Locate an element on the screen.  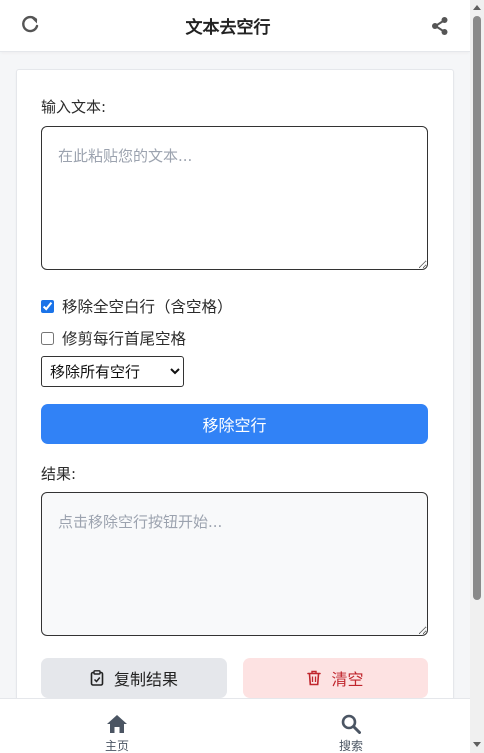
refresh-icon is located at coordinates (30, 25).